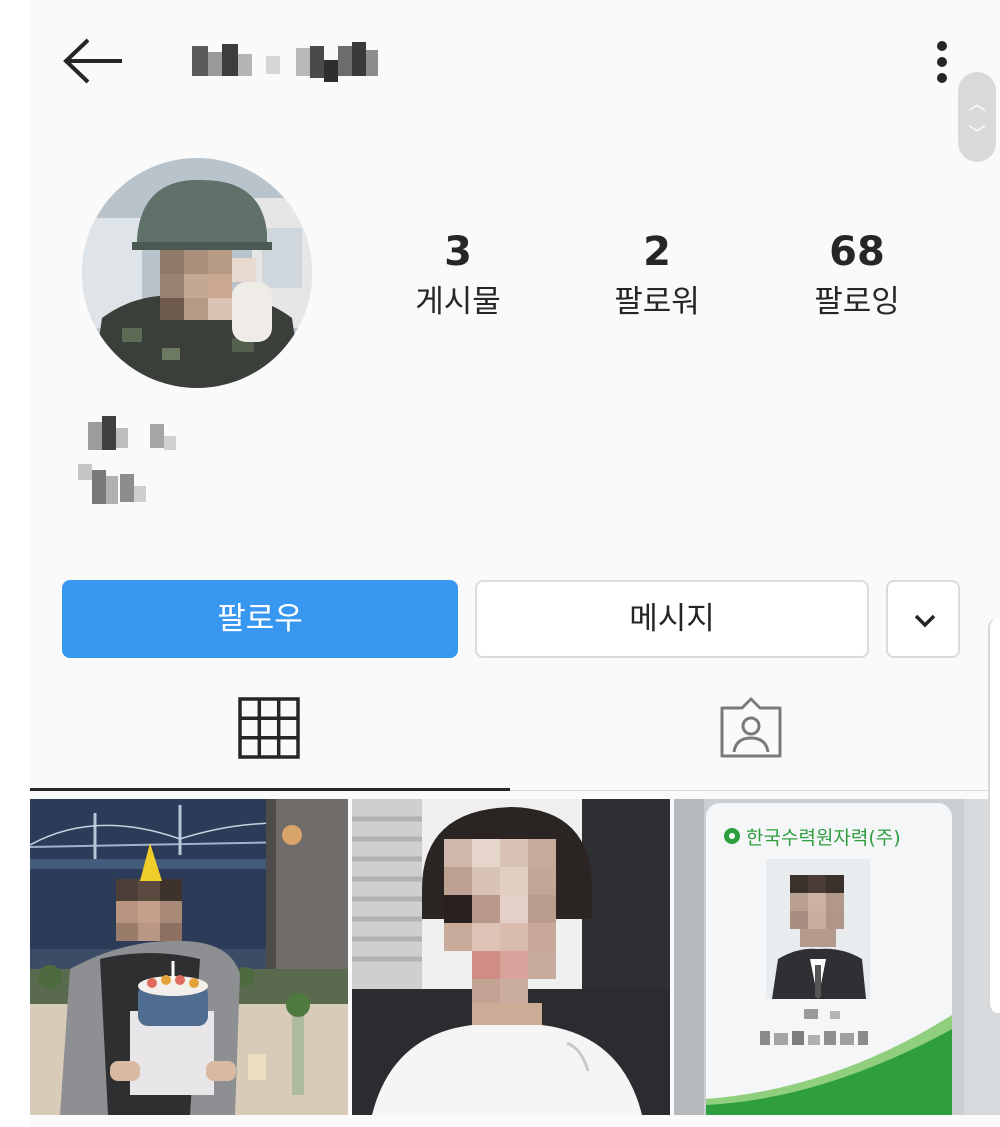 This screenshot has width=1000, height=1127. I want to click on stat-followers: 2 팔로워, so click(657, 276).